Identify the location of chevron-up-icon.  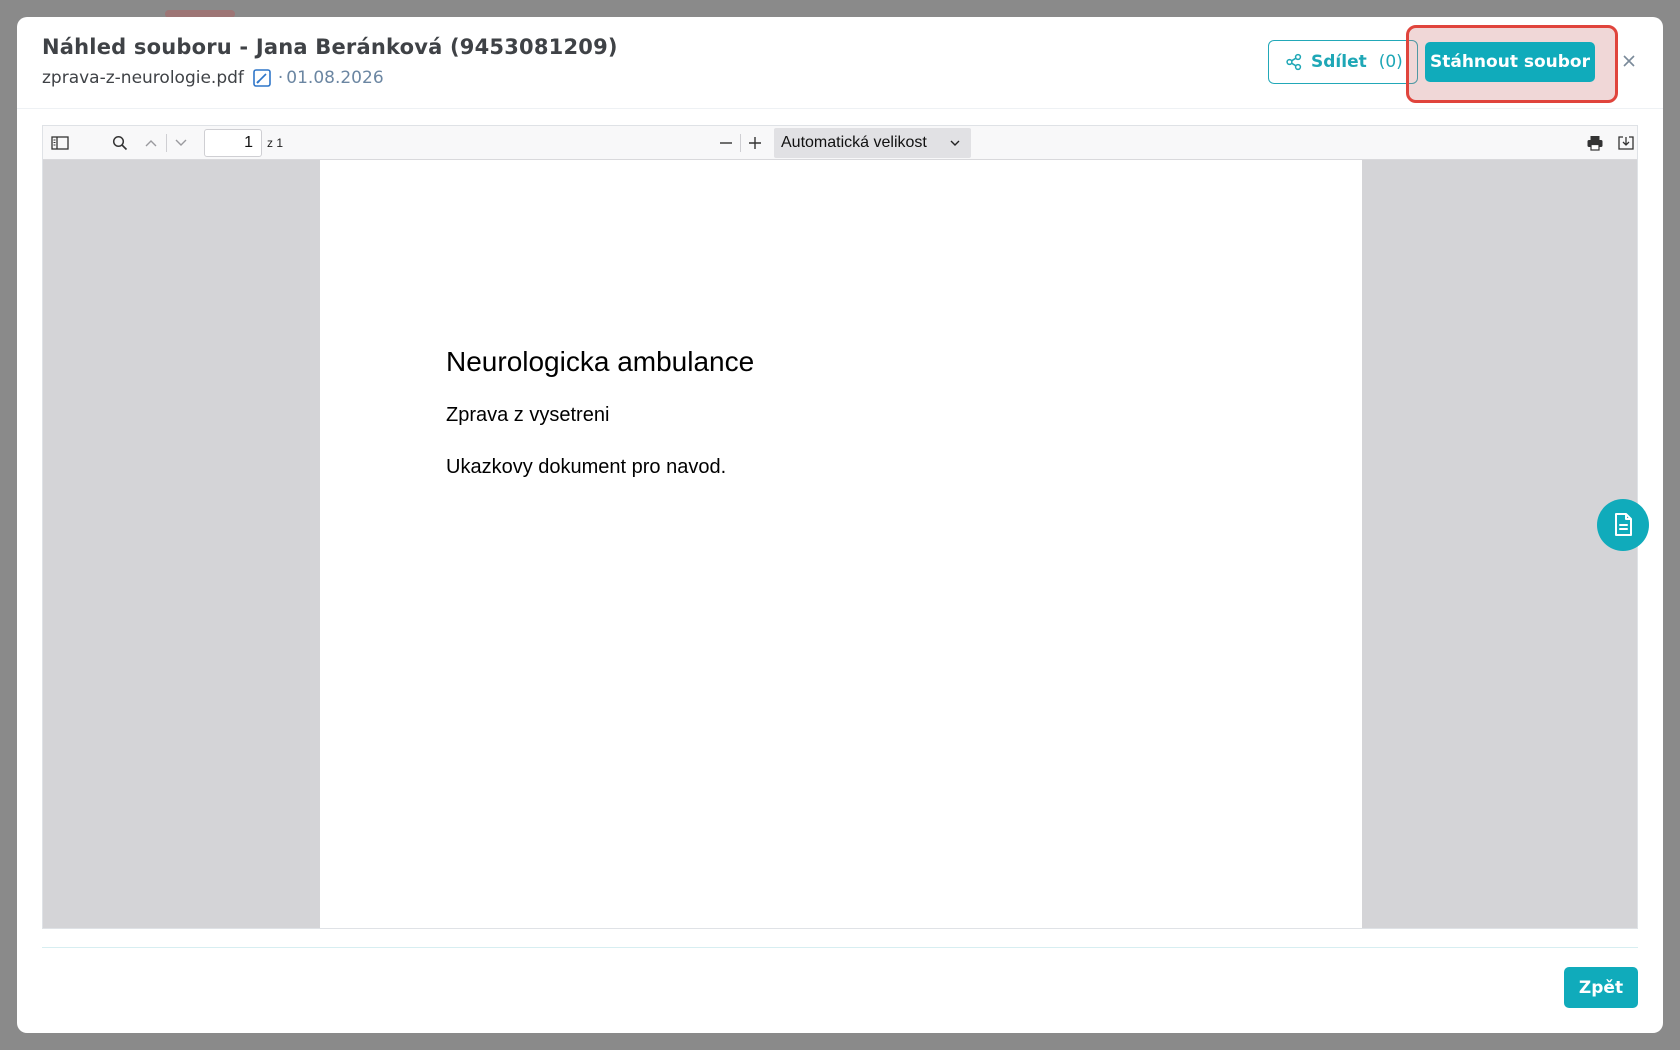
(151, 143).